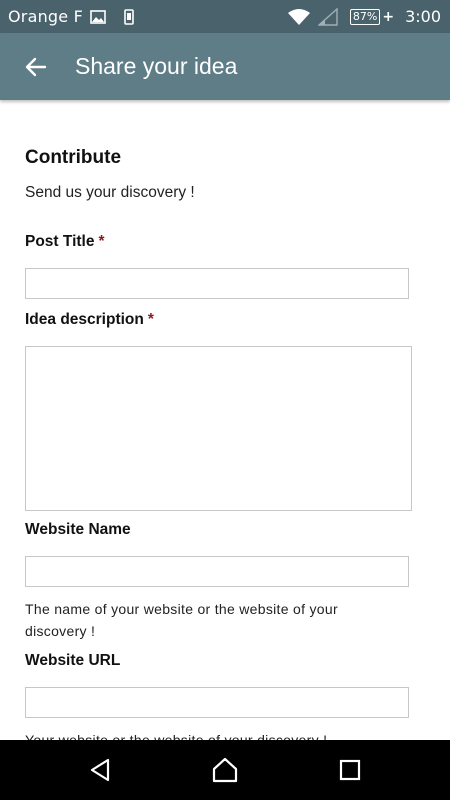  What do you see at coordinates (217, 283) in the screenshot?
I see `post-title-input` at bounding box center [217, 283].